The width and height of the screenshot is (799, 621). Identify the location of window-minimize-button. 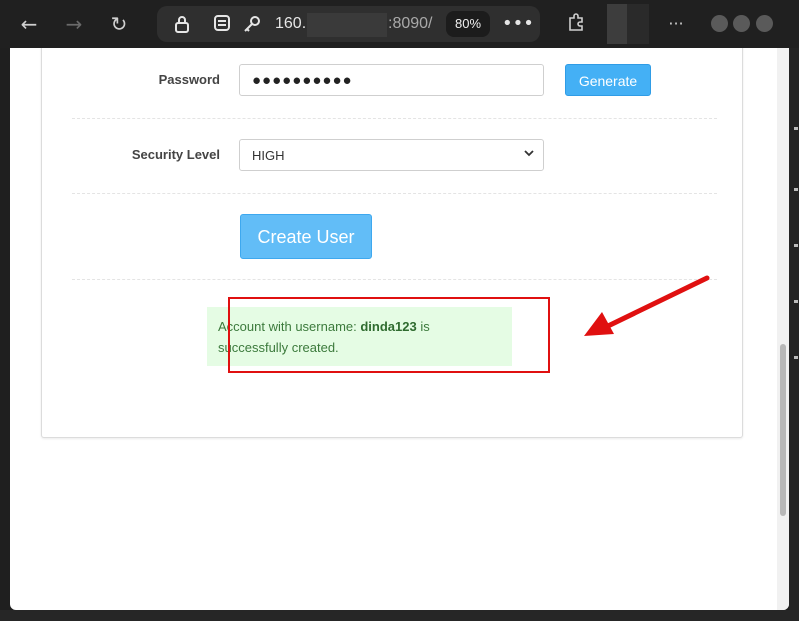
(719, 23).